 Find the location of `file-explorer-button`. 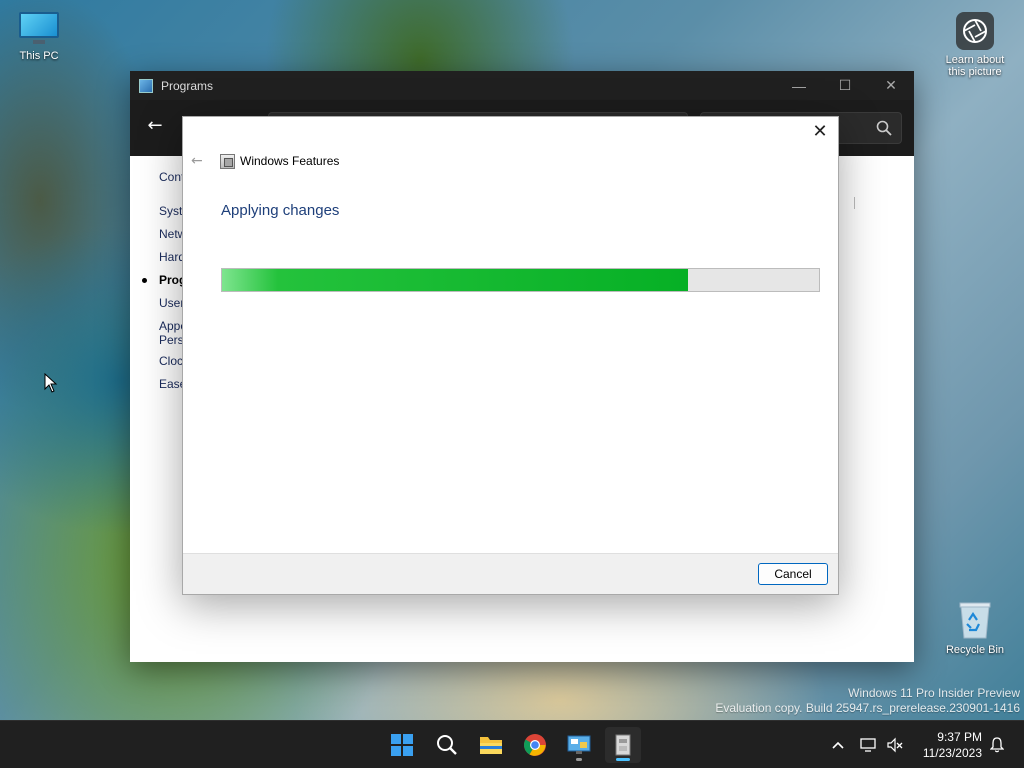

file-explorer-button is located at coordinates (491, 745).